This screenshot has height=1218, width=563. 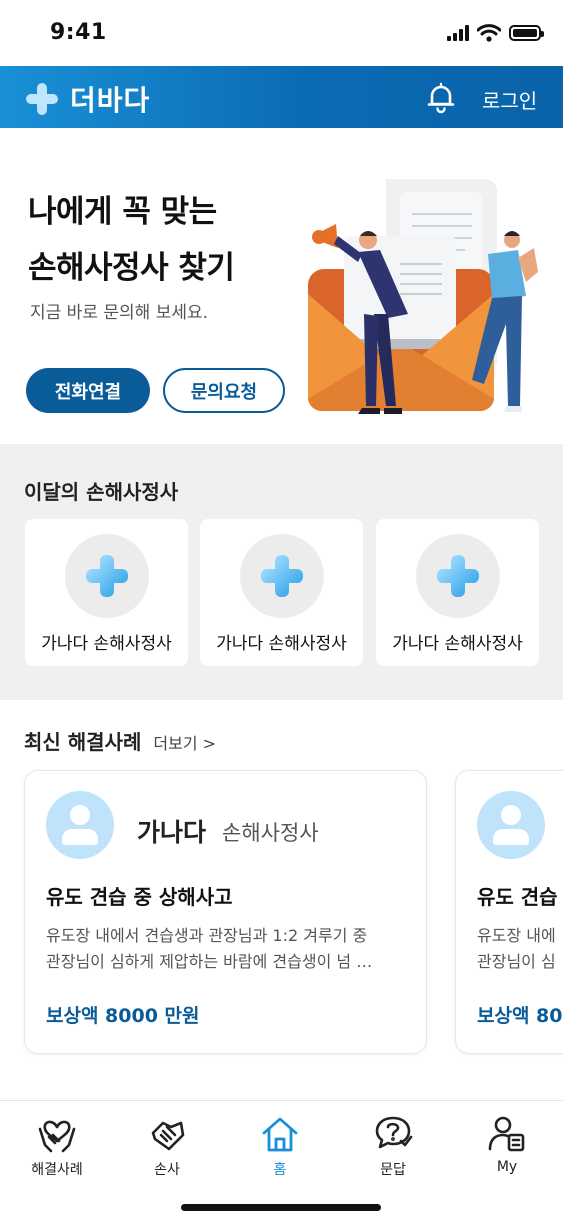 I want to click on home-icon, so click(x=280, y=1134).